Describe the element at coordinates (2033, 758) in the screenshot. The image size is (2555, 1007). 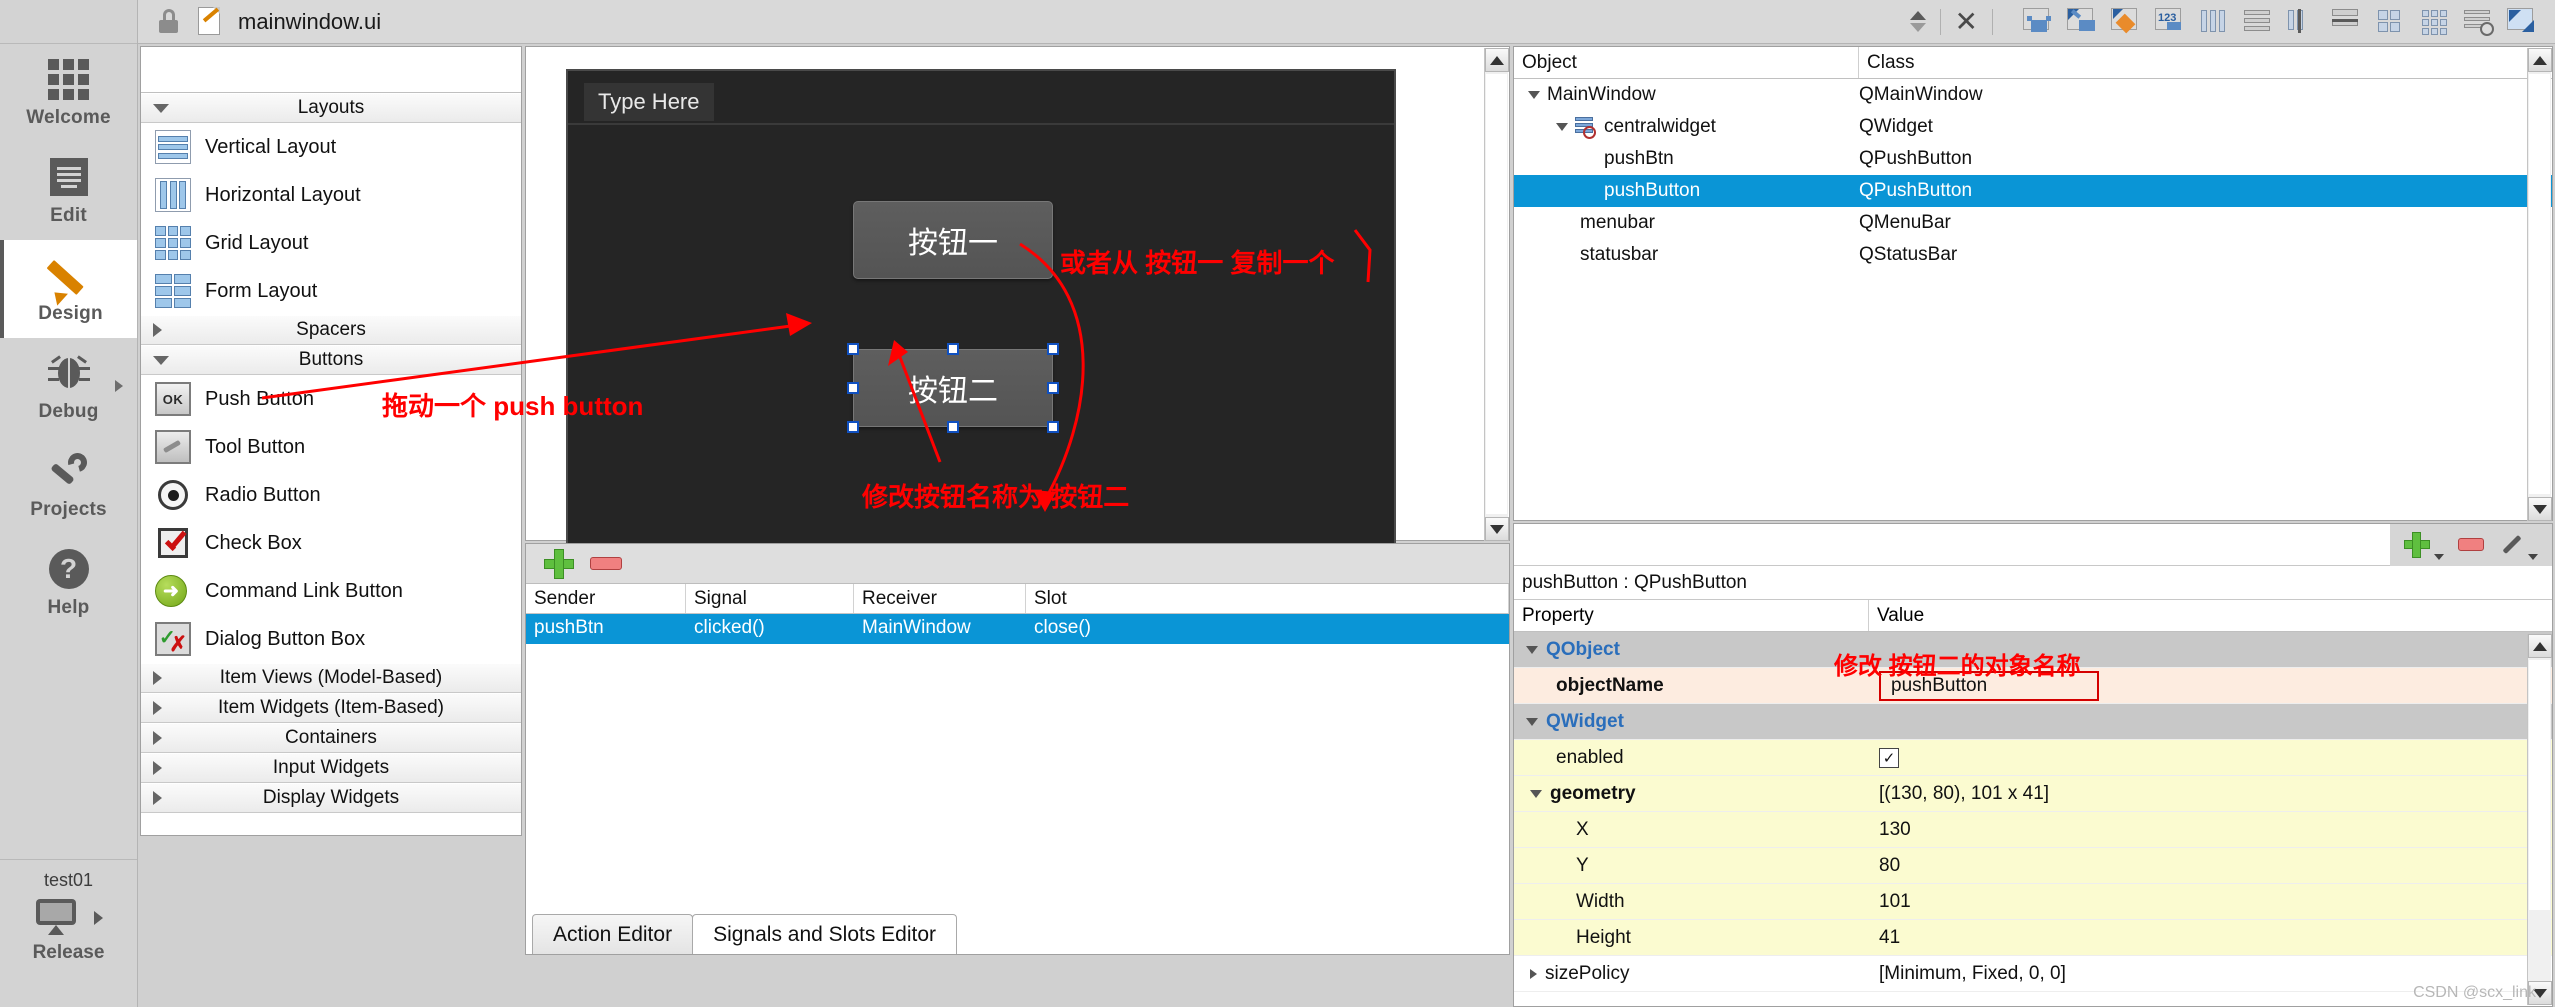
I see `property-row-enabled: enabled ✓` at that location.